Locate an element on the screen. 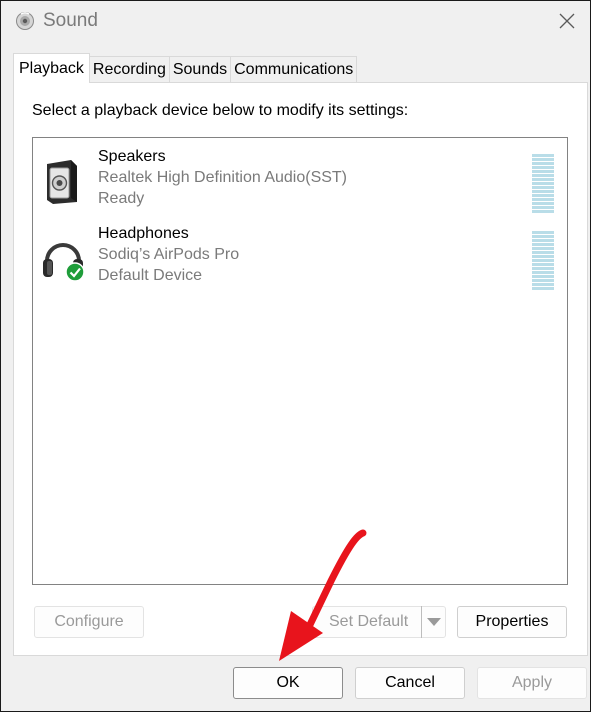 This screenshot has height=712, width=591. tab-sounds: Sounds is located at coordinates (200, 69).